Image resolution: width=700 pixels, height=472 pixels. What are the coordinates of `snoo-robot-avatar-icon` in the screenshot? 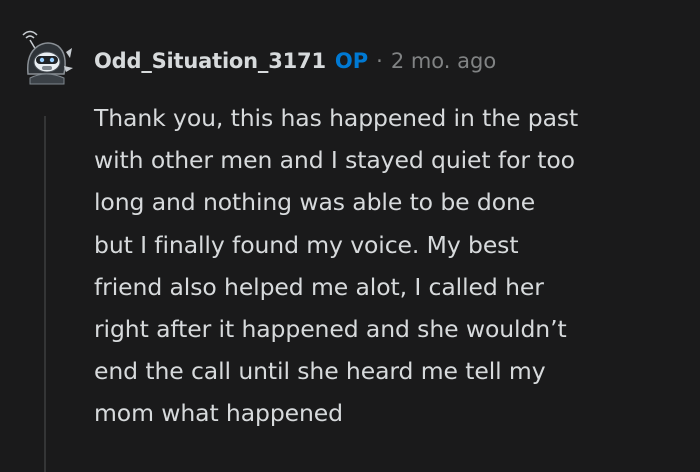 It's located at (47, 57).